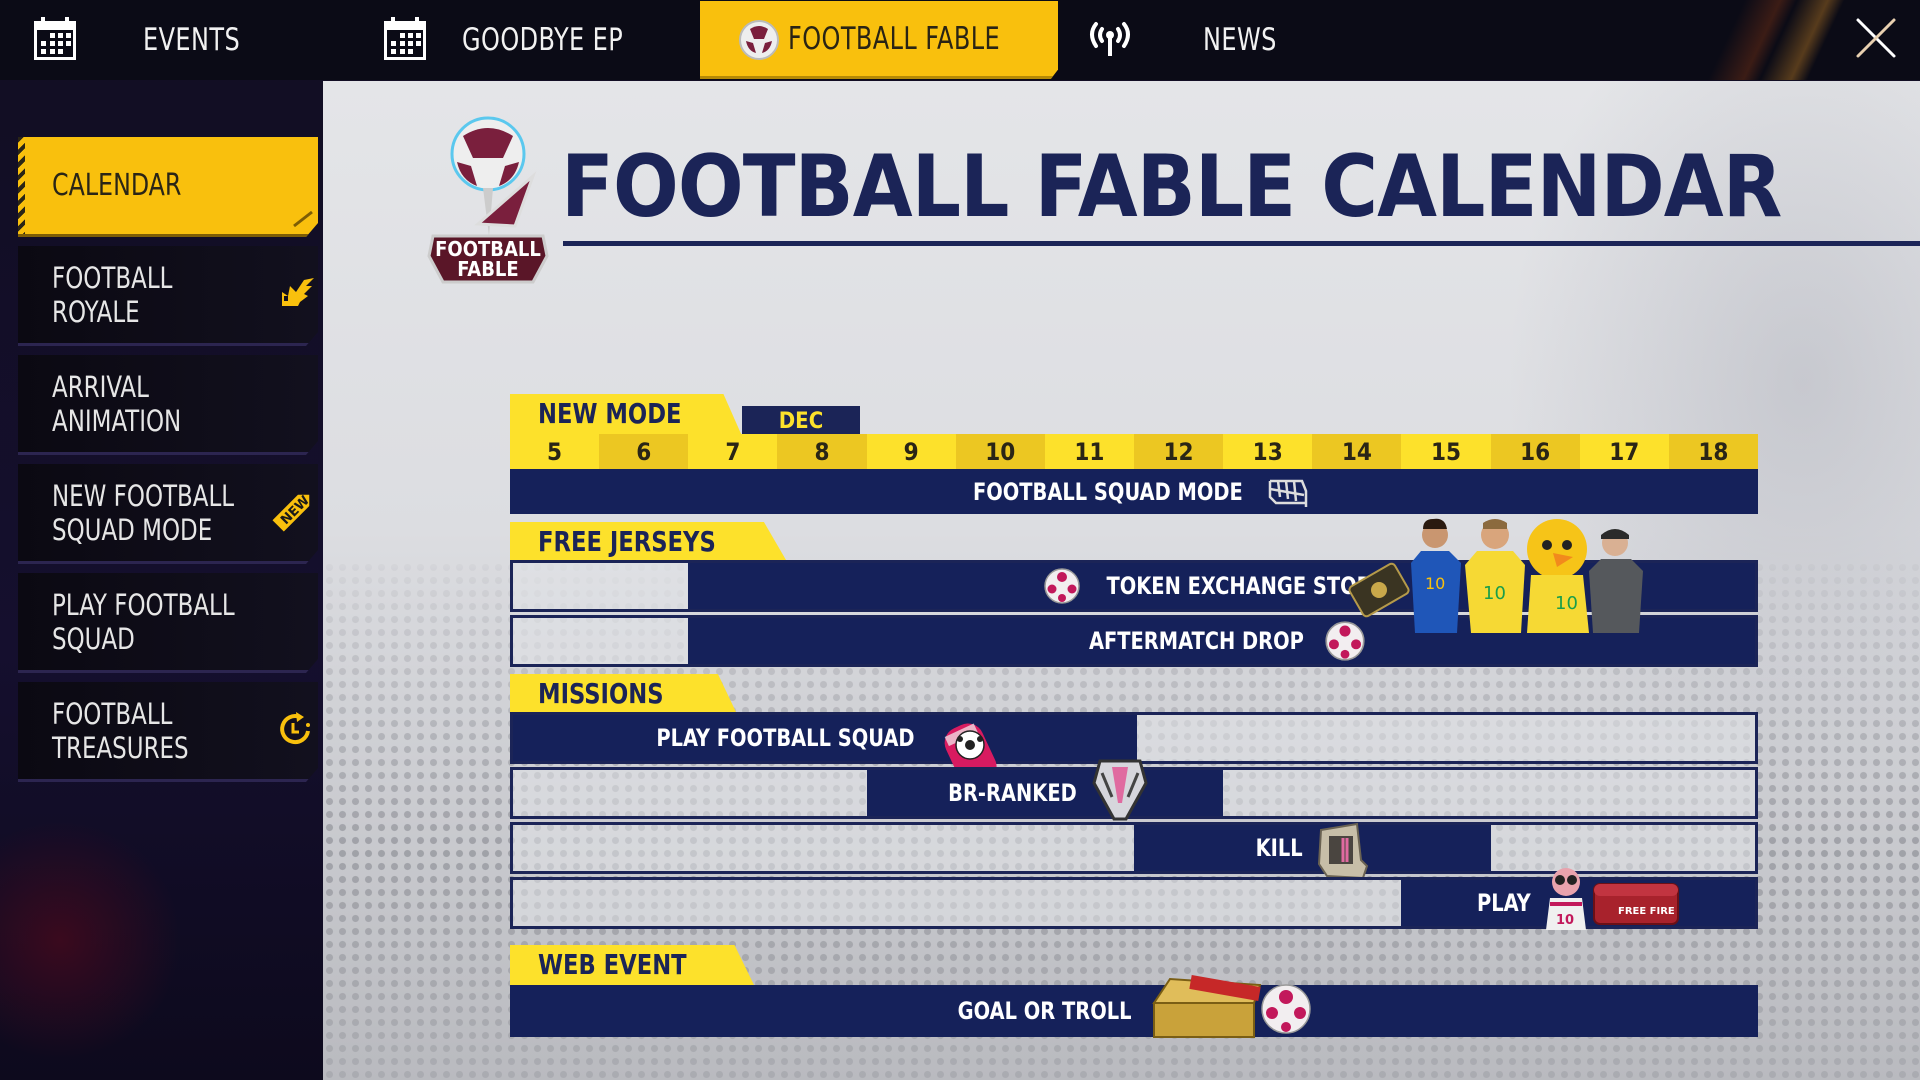 Image resolution: width=1920 pixels, height=1080 pixels. I want to click on player-grey-jersey, so click(1616, 581).